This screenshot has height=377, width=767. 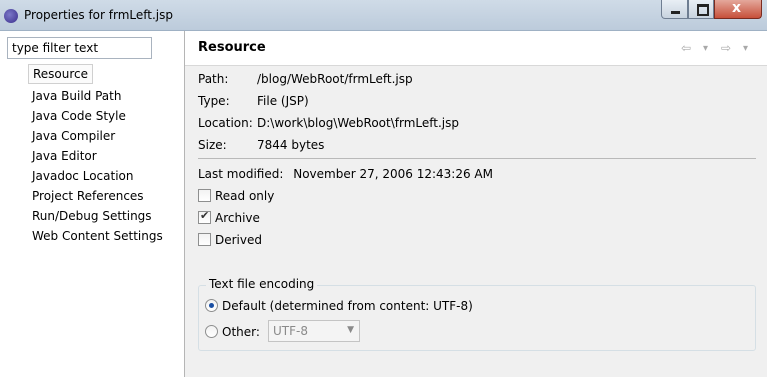 What do you see at coordinates (477, 158) in the screenshot?
I see `separator` at bounding box center [477, 158].